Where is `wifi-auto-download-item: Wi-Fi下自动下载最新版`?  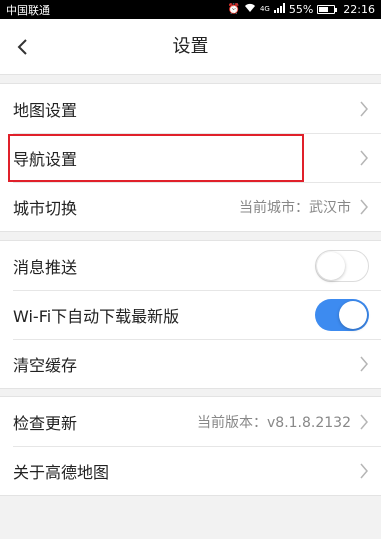
wifi-auto-download-item: Wi-Fi下自动下载最新版 is located at coordinates (190, 314).